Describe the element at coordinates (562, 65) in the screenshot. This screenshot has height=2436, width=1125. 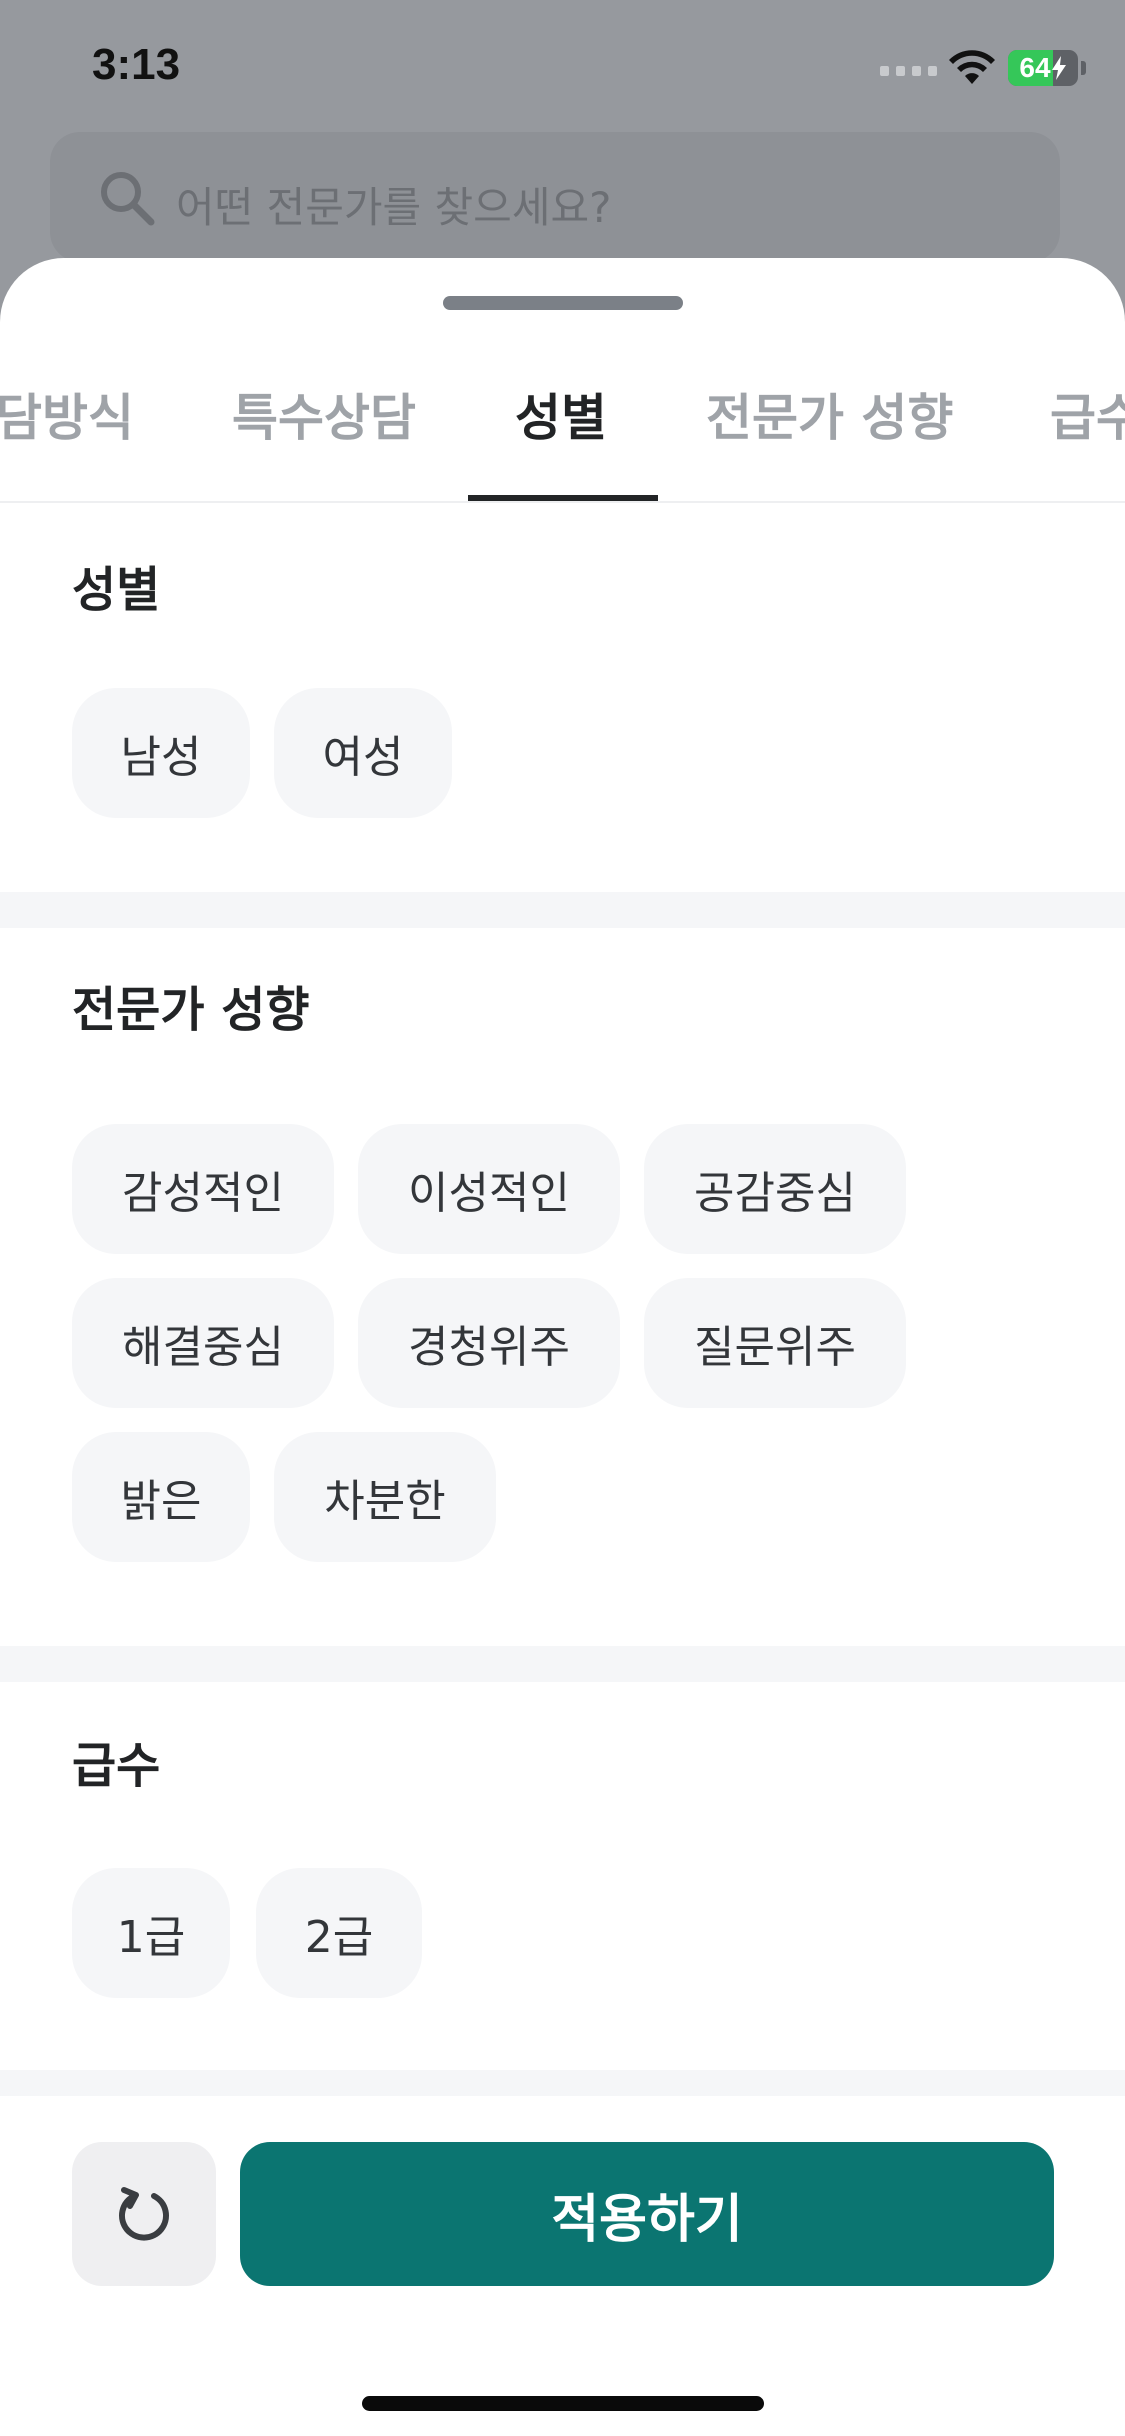
I see `status-bar: 3:13 64` at that location.